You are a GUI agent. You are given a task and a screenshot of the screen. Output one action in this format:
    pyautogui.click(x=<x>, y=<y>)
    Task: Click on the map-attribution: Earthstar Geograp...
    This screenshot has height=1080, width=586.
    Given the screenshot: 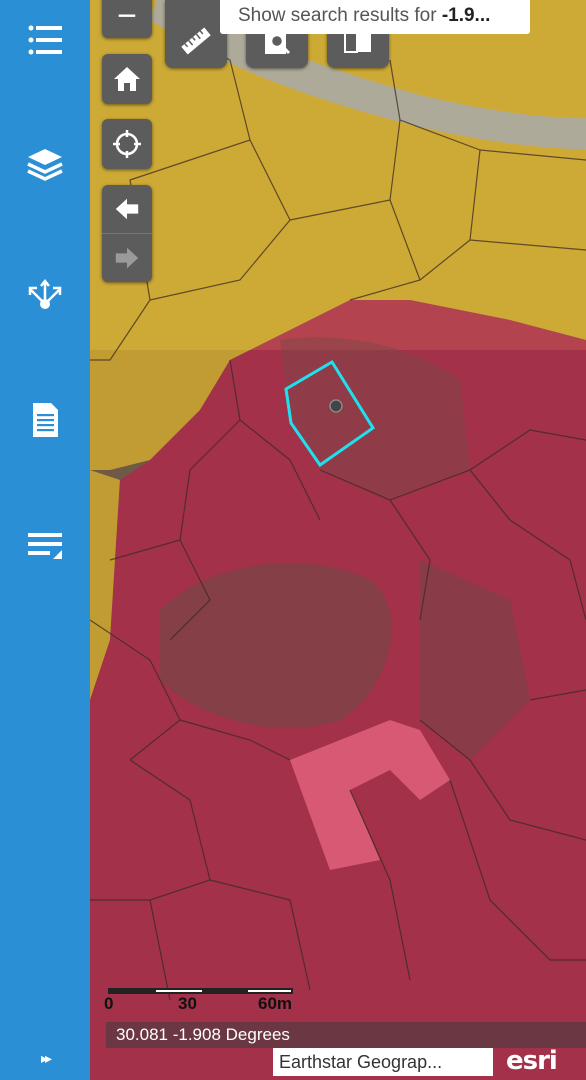 What is the action you would take?
    pyautogui.click(x=383, y=1062)
    